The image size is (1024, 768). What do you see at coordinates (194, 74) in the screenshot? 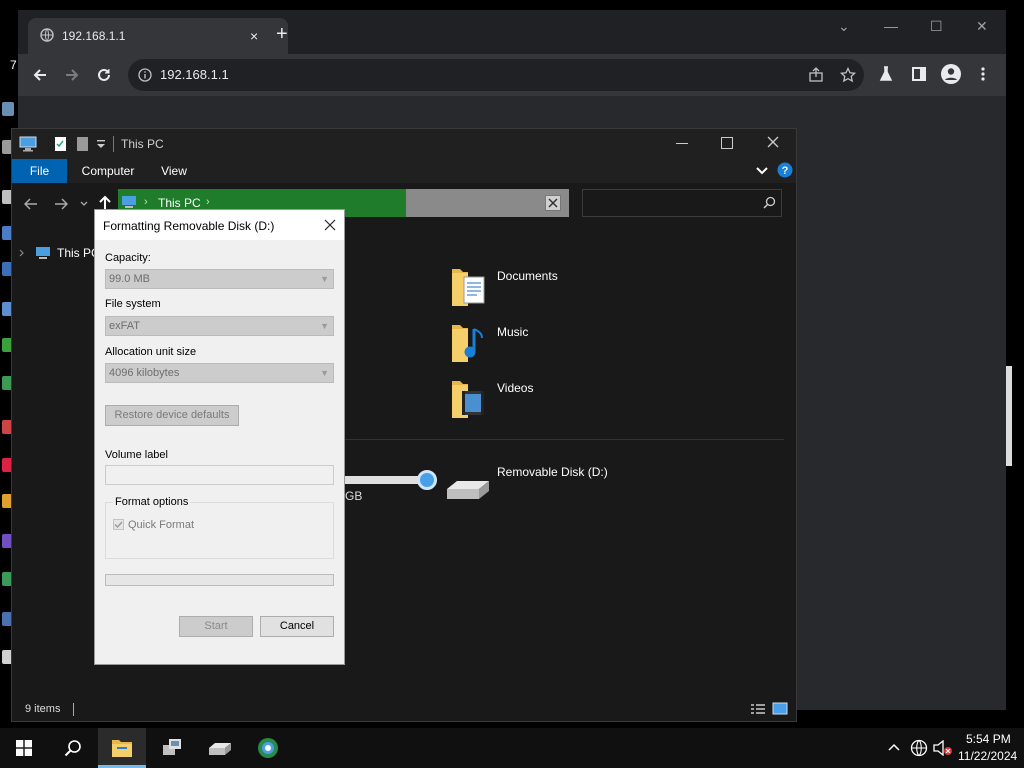
I see `url-text: 192.168.1.1` at bounding box center [194, 74].